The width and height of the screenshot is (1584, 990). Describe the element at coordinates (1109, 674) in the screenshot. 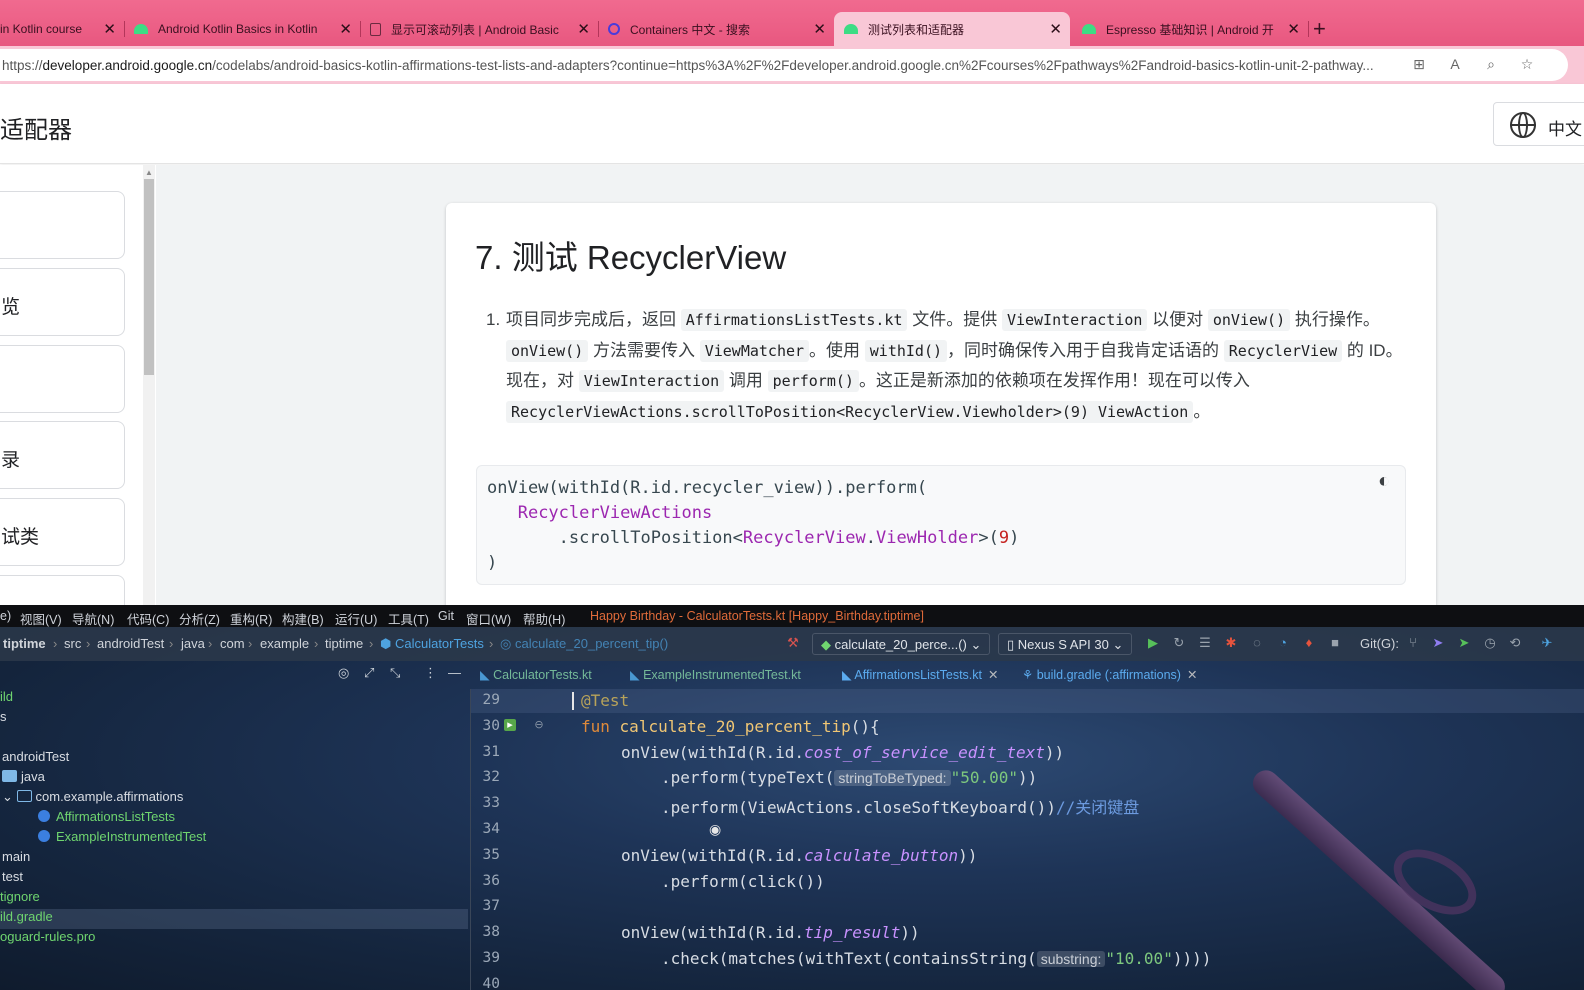

I see `editor-tab: ⚘ build.gradle (:affirmations) ✕` at that location.